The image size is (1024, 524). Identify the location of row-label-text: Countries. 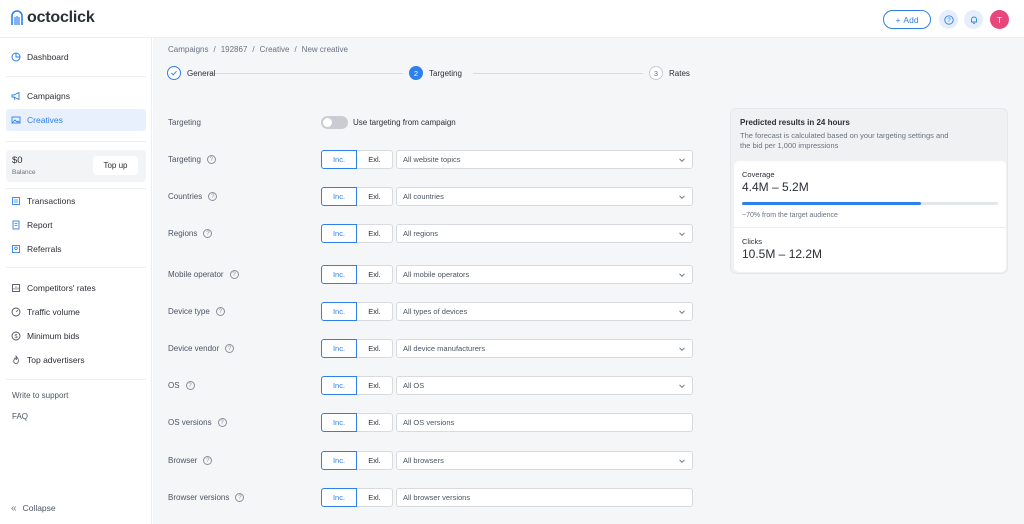
(185, 196).